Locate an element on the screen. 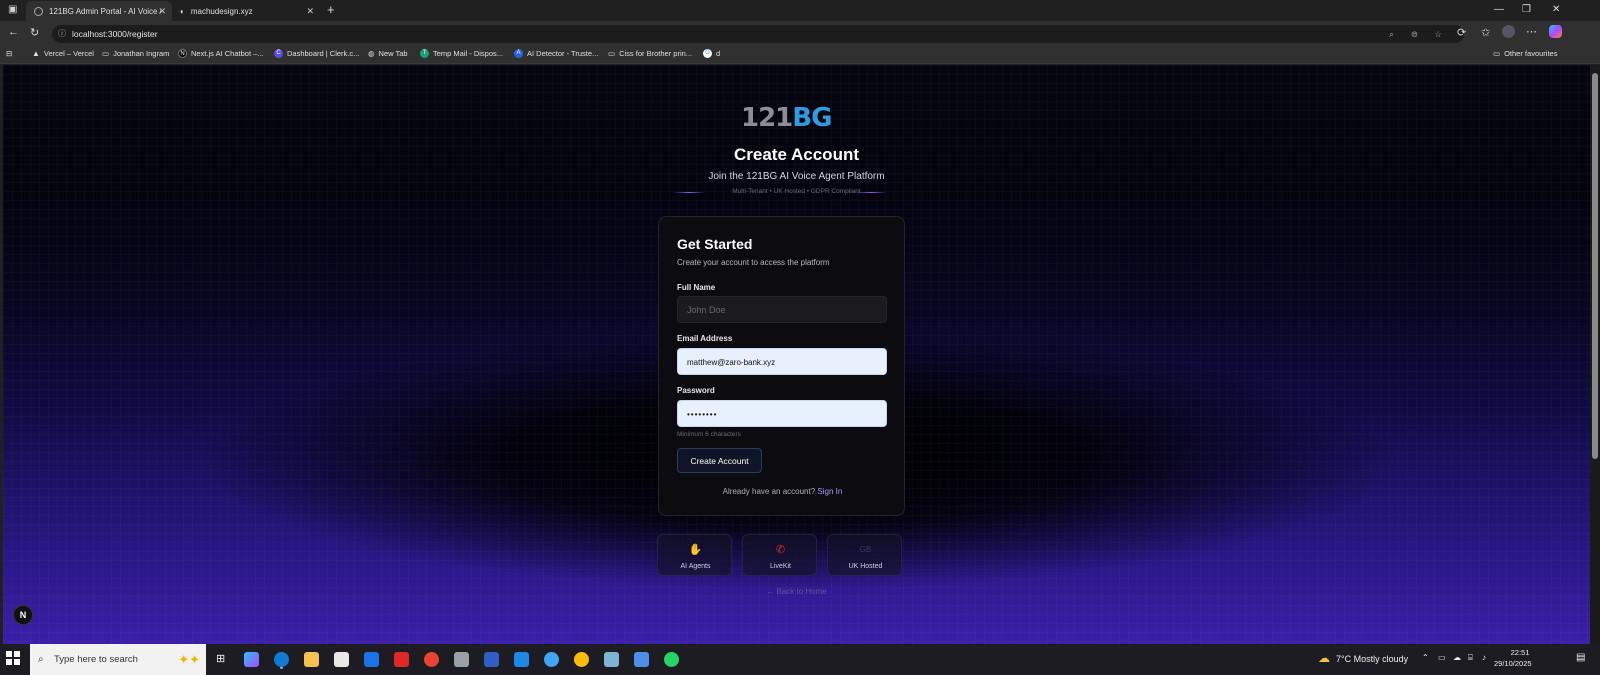 The height and width of the screenshot is (675, 1600). battery-icon: ▭ is located at coordinates (1442, 657).